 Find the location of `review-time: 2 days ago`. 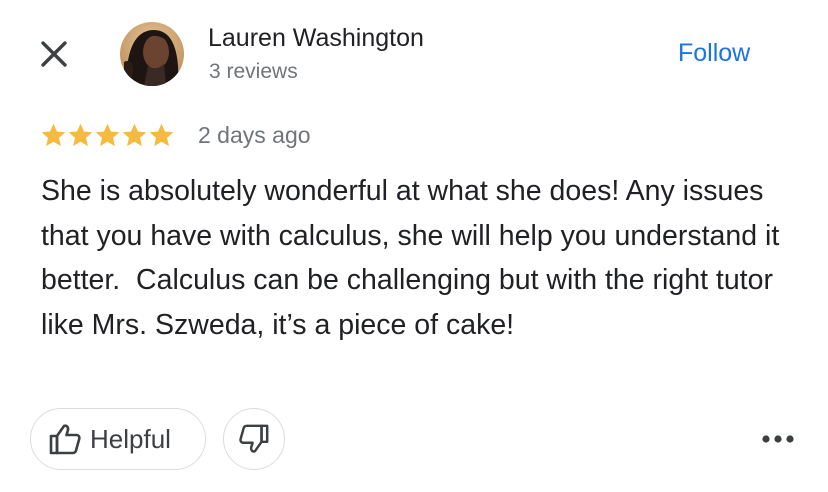

review-time: 2 days ago is located at coordinates (254, 135).